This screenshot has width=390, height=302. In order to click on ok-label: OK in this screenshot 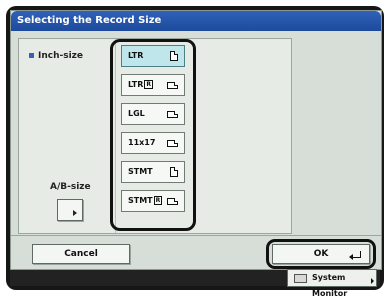, I will do `click(321, 254)`.